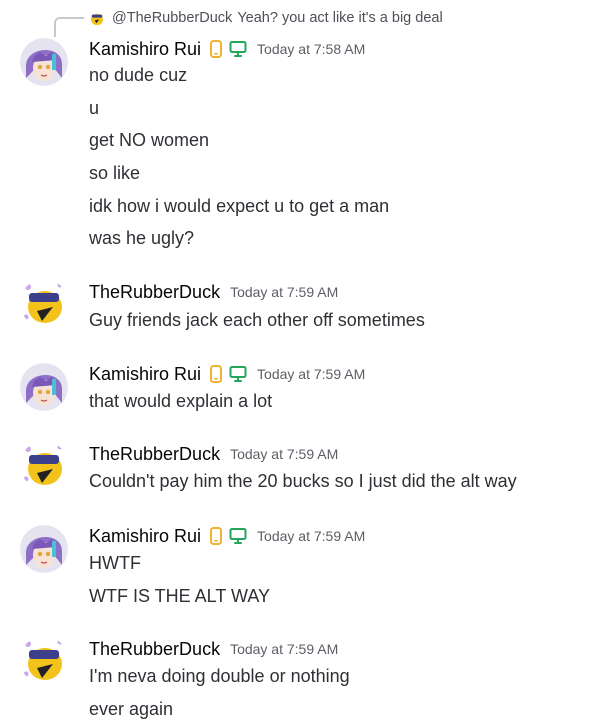  What do you see at coordinates (94, 108) in the screenshot?
I see `message-line: u` at bounding box center [94, 108].